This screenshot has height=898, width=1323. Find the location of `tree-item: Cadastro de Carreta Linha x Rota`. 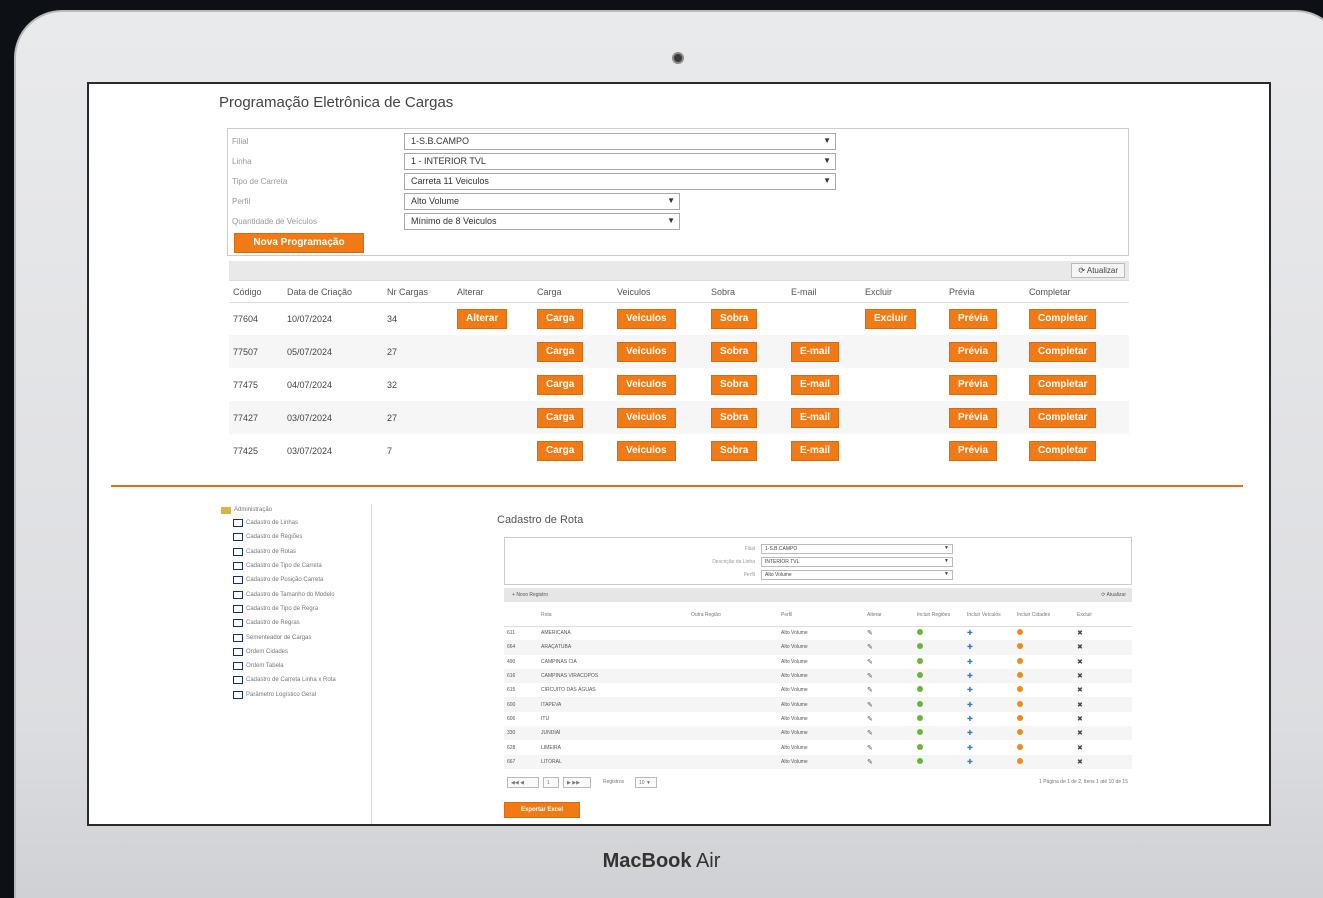

tree-item: Cadastro de Carreta Linha x Rota is located at coordinates (284, 680).